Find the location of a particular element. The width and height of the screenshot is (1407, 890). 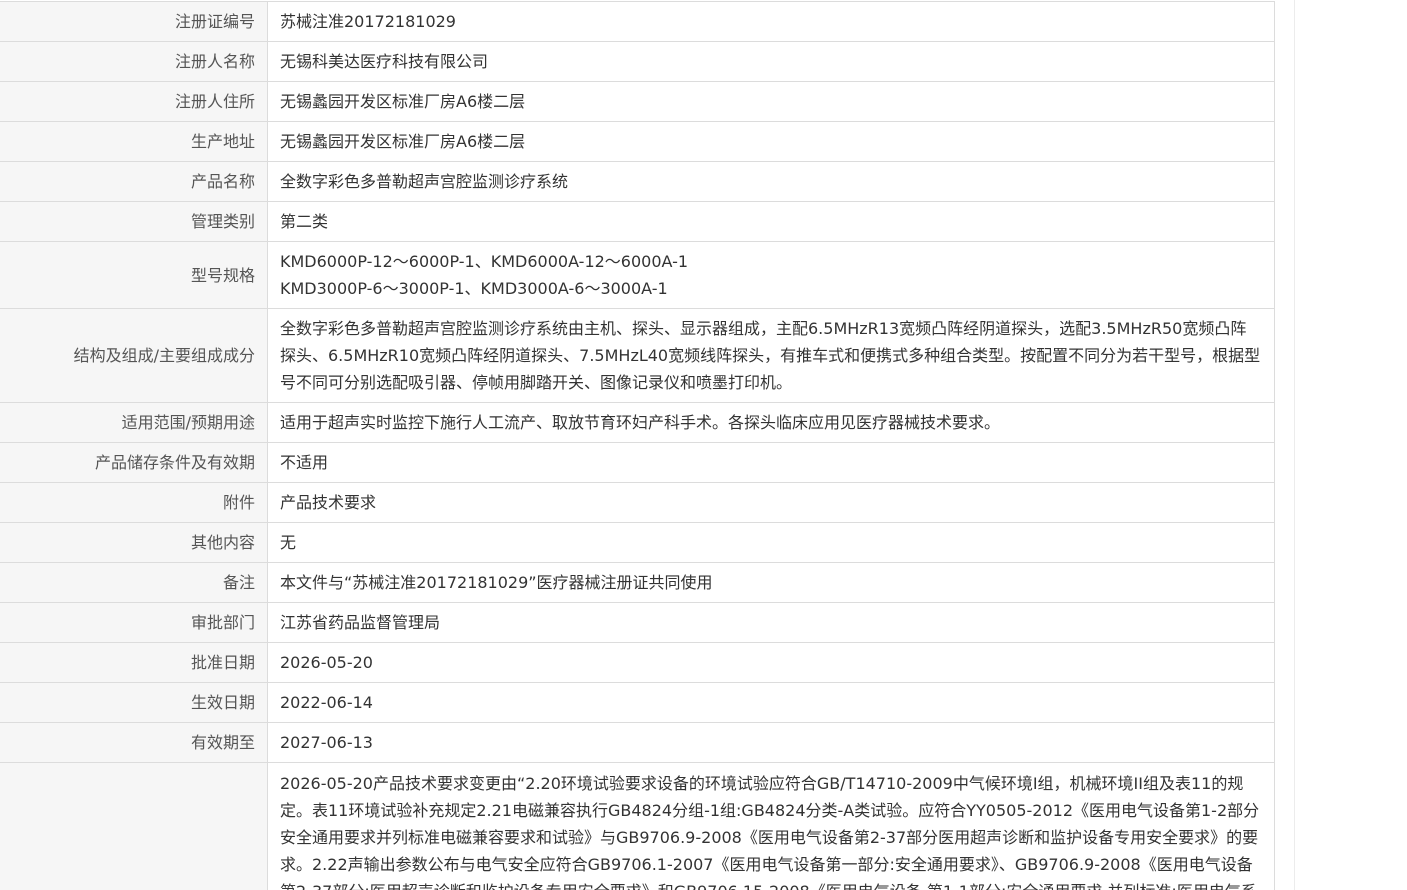

row-label: 注册人住所 is located at coordinates (134, 101).